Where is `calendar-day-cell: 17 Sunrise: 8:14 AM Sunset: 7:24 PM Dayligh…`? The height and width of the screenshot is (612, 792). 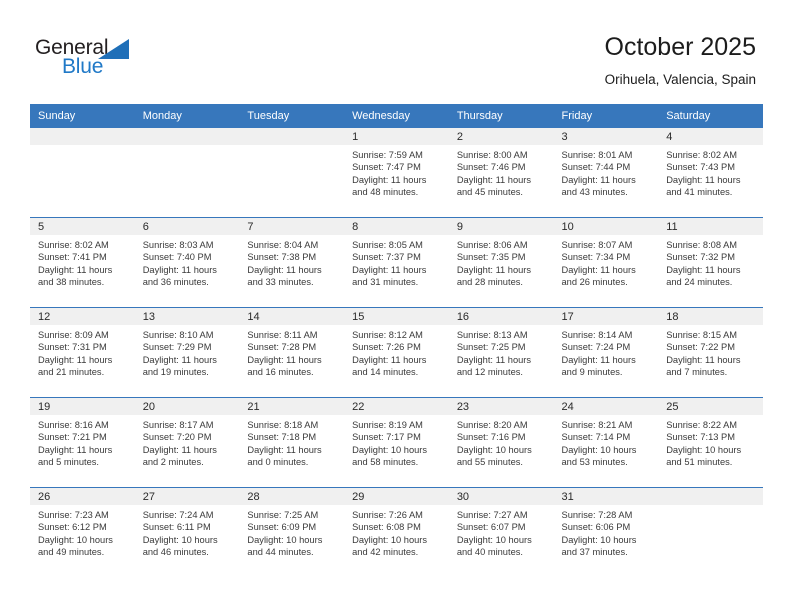
calendar-day-cell: 17 Sunrise: 8:14 AM Sunset: 7:24 PM Dayligh… is located at coordinates (606, 352).